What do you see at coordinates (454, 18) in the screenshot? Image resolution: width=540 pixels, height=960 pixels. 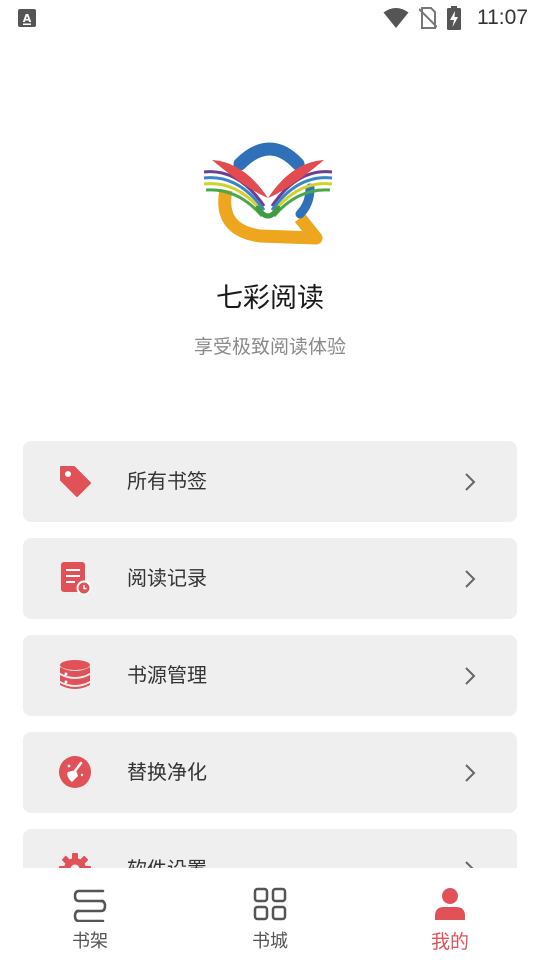 I see `battery-charging-icon` at bounding box center [454, 18].